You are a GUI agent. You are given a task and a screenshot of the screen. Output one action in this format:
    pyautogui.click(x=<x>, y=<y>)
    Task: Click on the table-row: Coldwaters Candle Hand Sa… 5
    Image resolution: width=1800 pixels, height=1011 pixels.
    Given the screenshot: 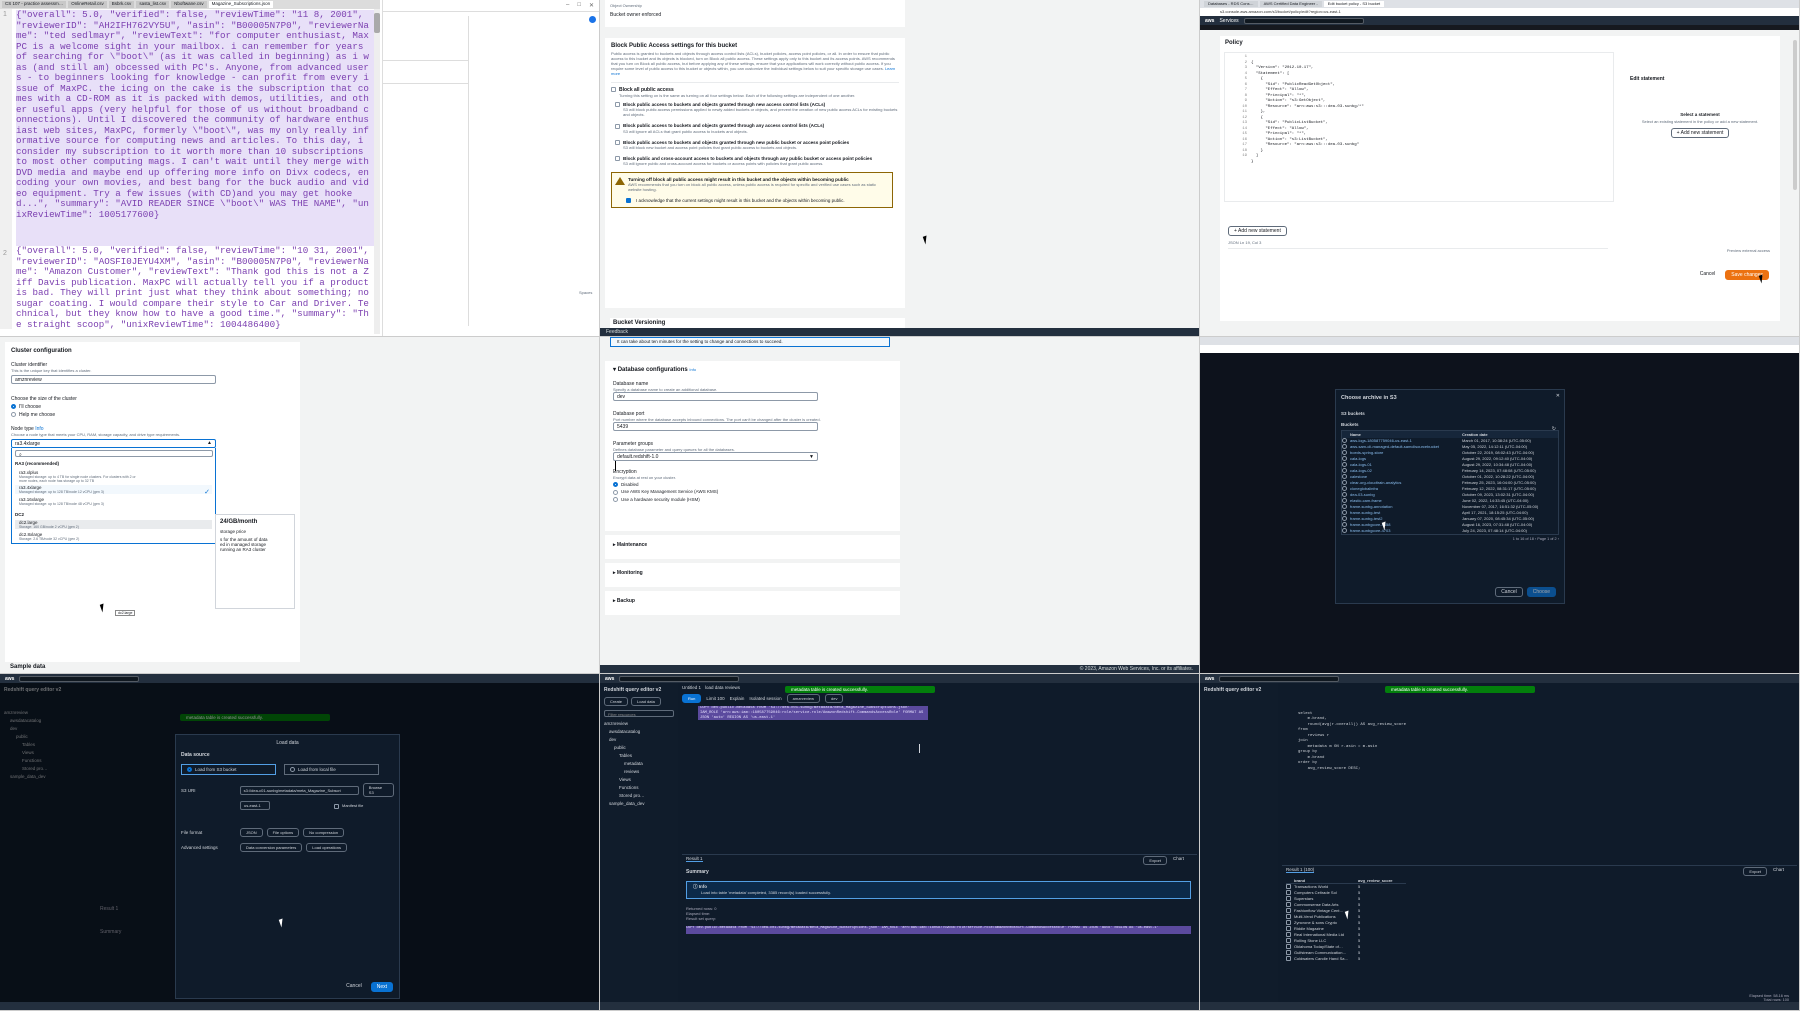 What is the action you would take?
    pyautogui.click(x=1346, y=959)
    